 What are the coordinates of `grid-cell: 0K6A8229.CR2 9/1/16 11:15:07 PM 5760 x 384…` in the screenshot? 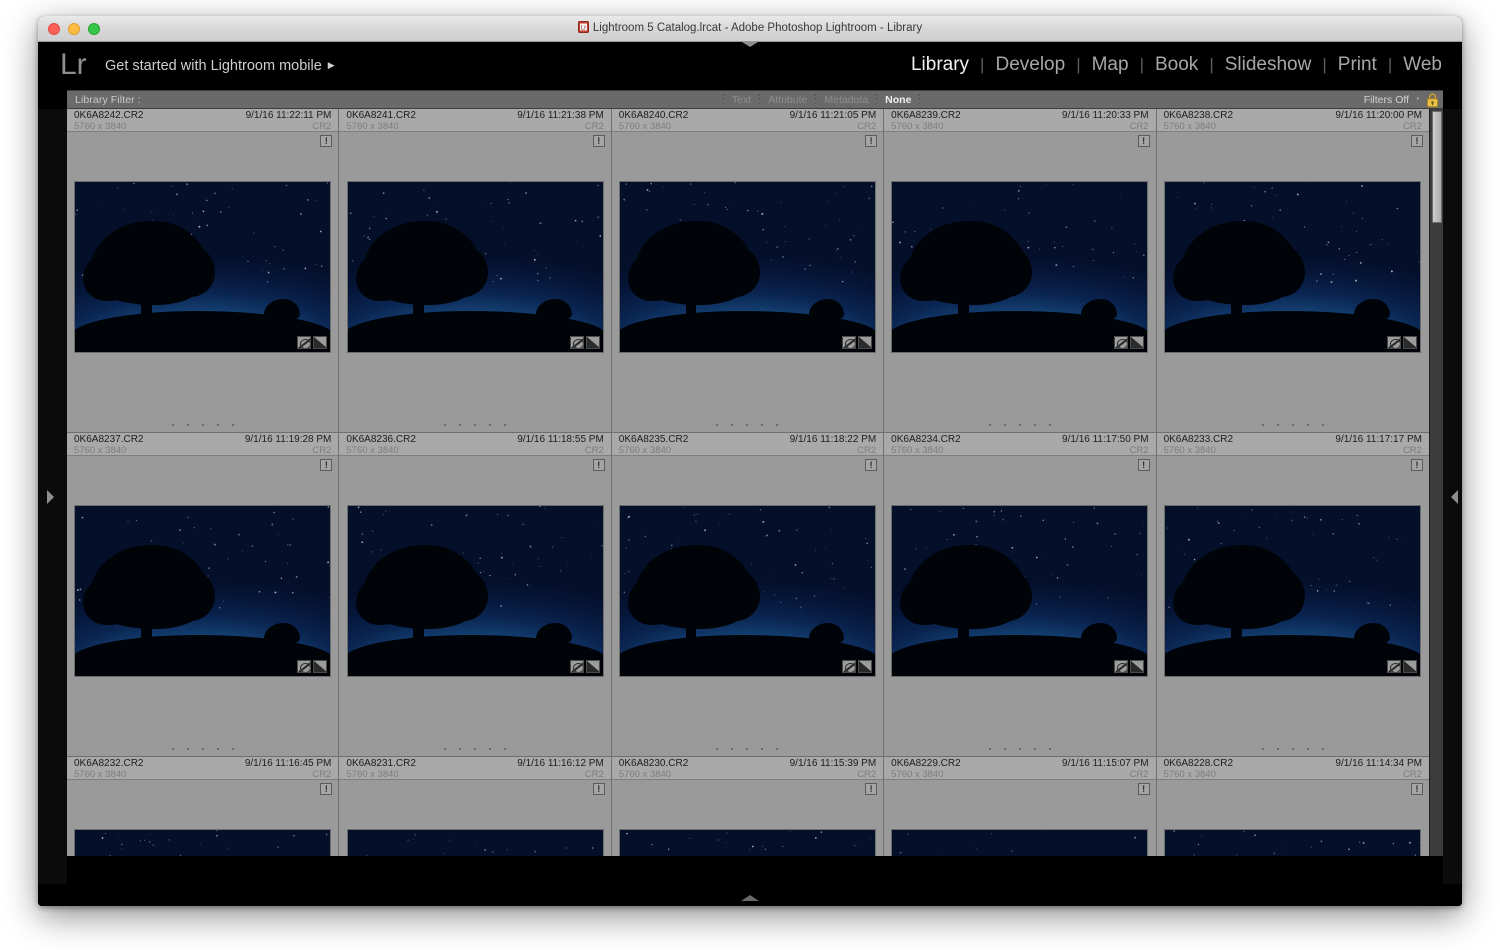 It's located at (1020, 806).